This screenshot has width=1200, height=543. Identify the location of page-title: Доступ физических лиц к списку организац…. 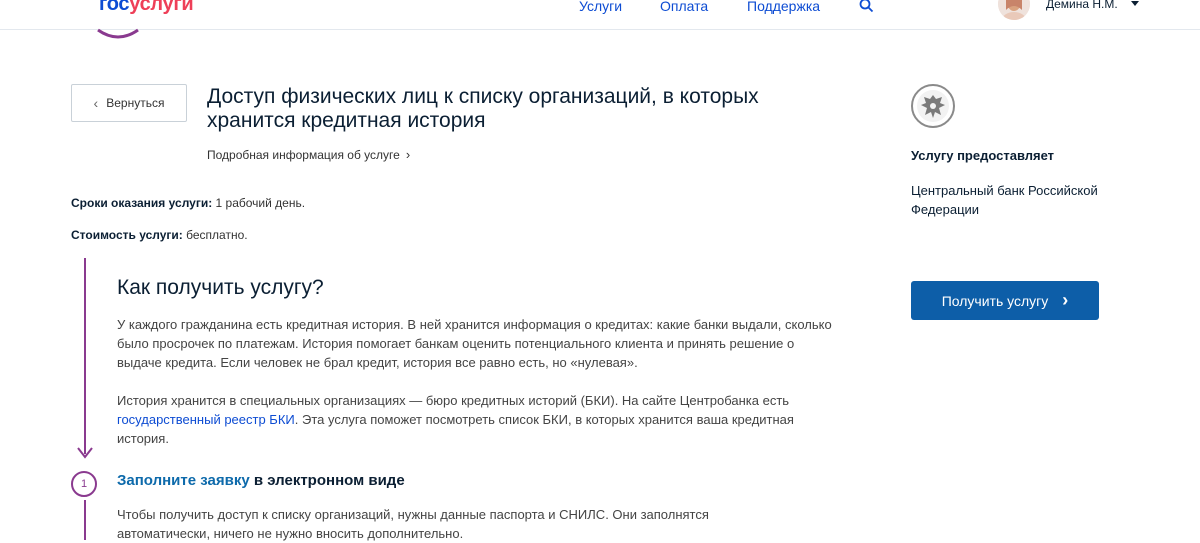
(483, 108).